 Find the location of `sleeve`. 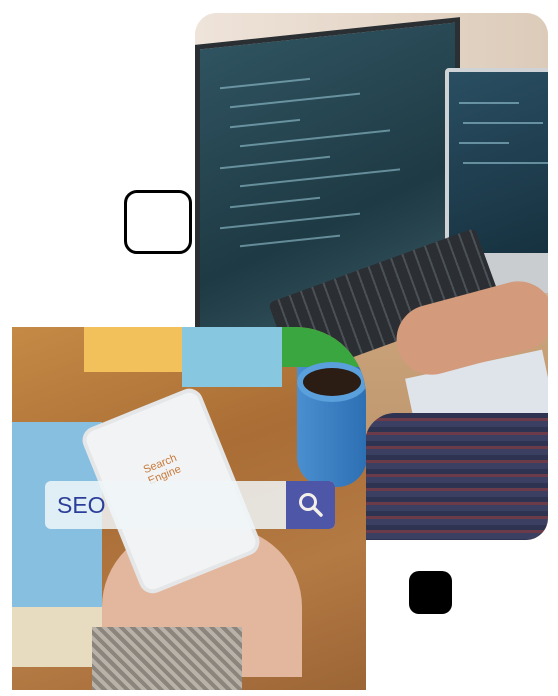

sleeve is located at coordinates (456, 476).